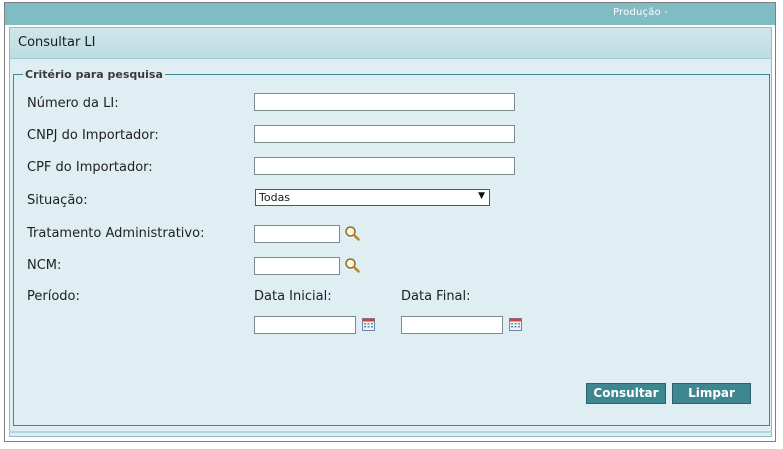 This screenshot has width=783, height=449. What do you see at coordinates (116, 233) in the screenshot?
I see `tratamento-label: Tratamento Administrativo:` at bounding box center [116, 233].